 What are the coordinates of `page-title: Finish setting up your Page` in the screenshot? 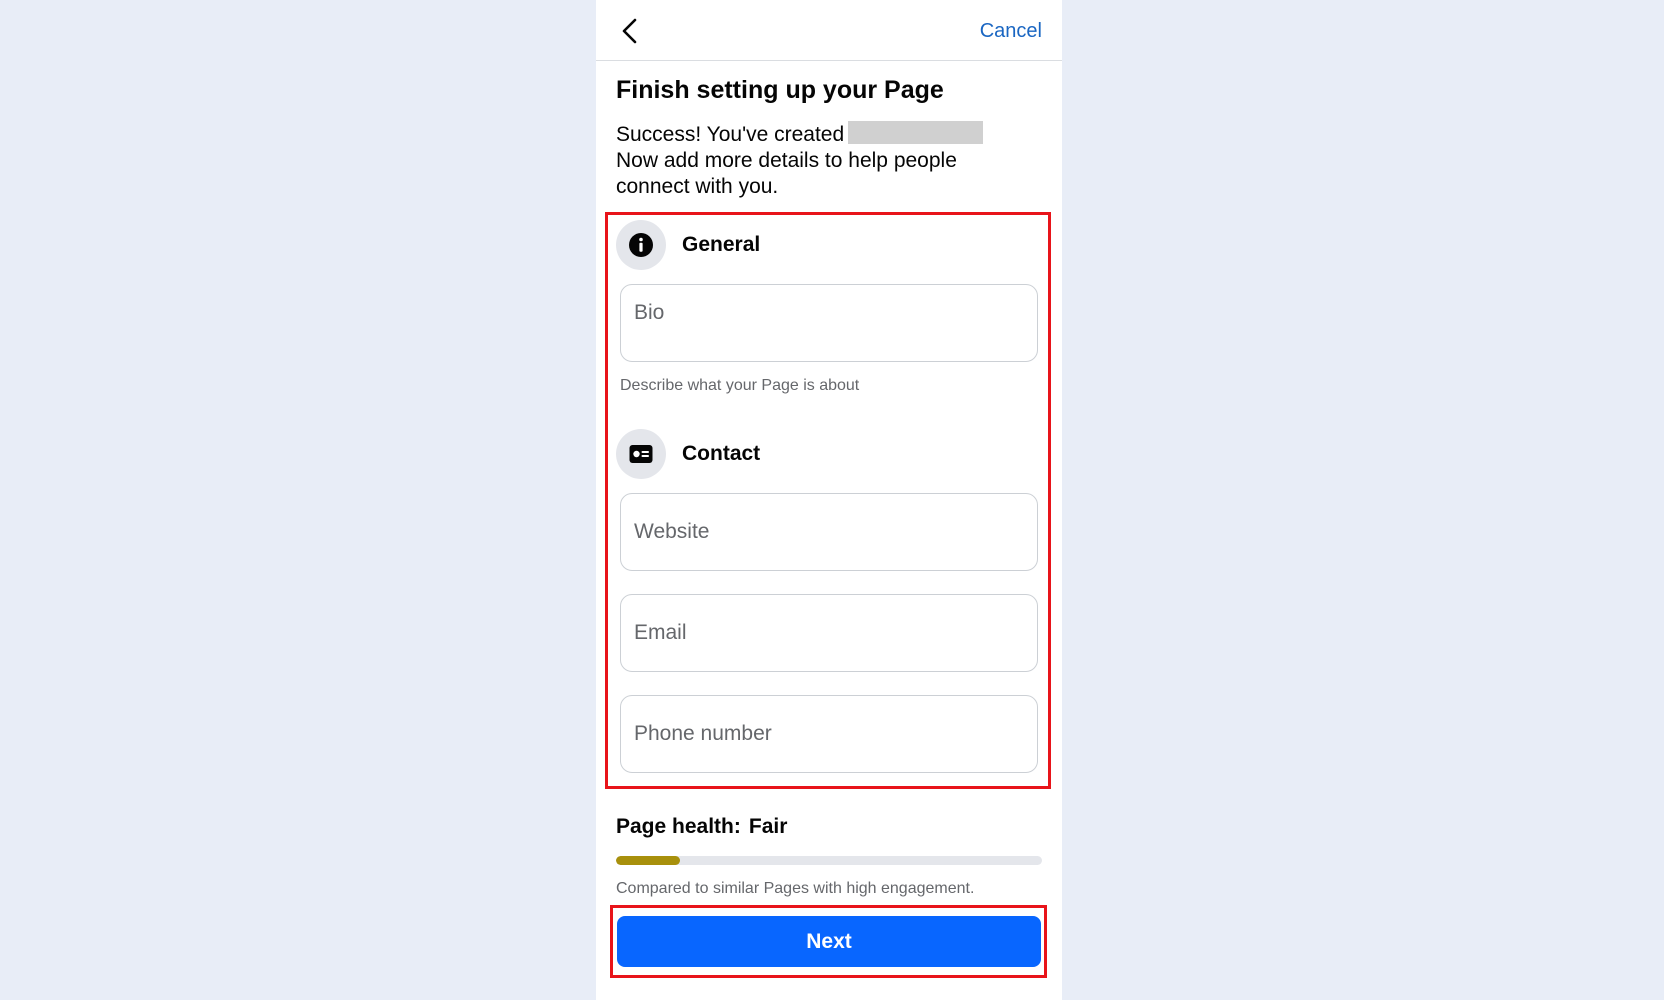 It's located at (780, 90).